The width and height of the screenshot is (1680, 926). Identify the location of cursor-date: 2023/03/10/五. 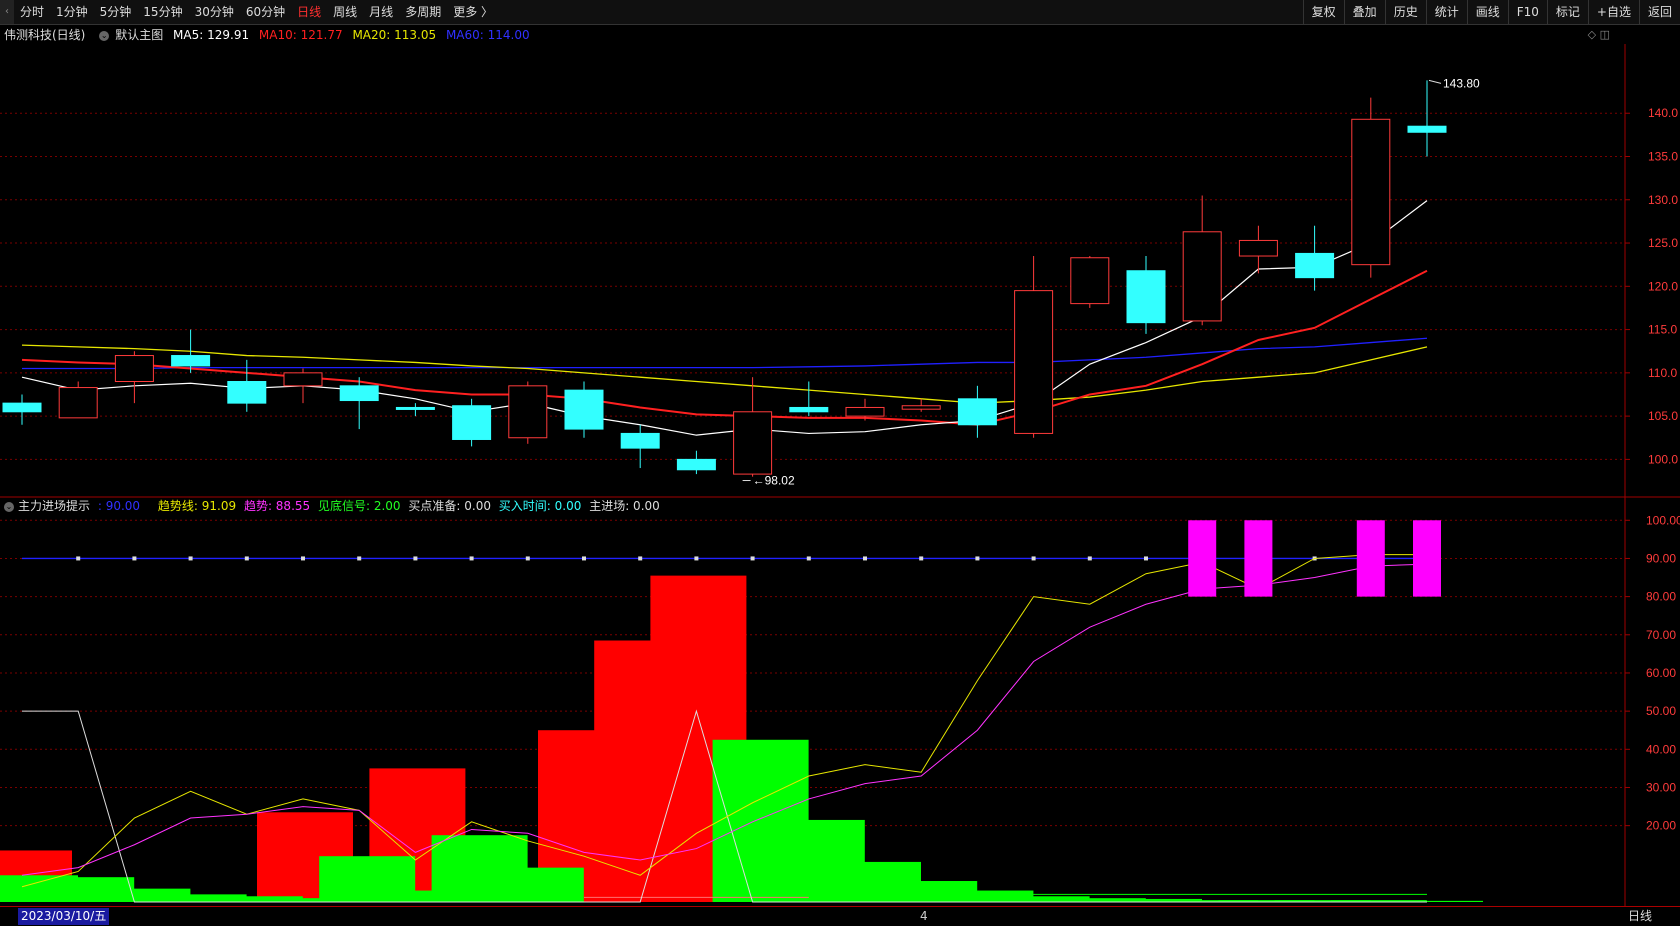
(64, 916).